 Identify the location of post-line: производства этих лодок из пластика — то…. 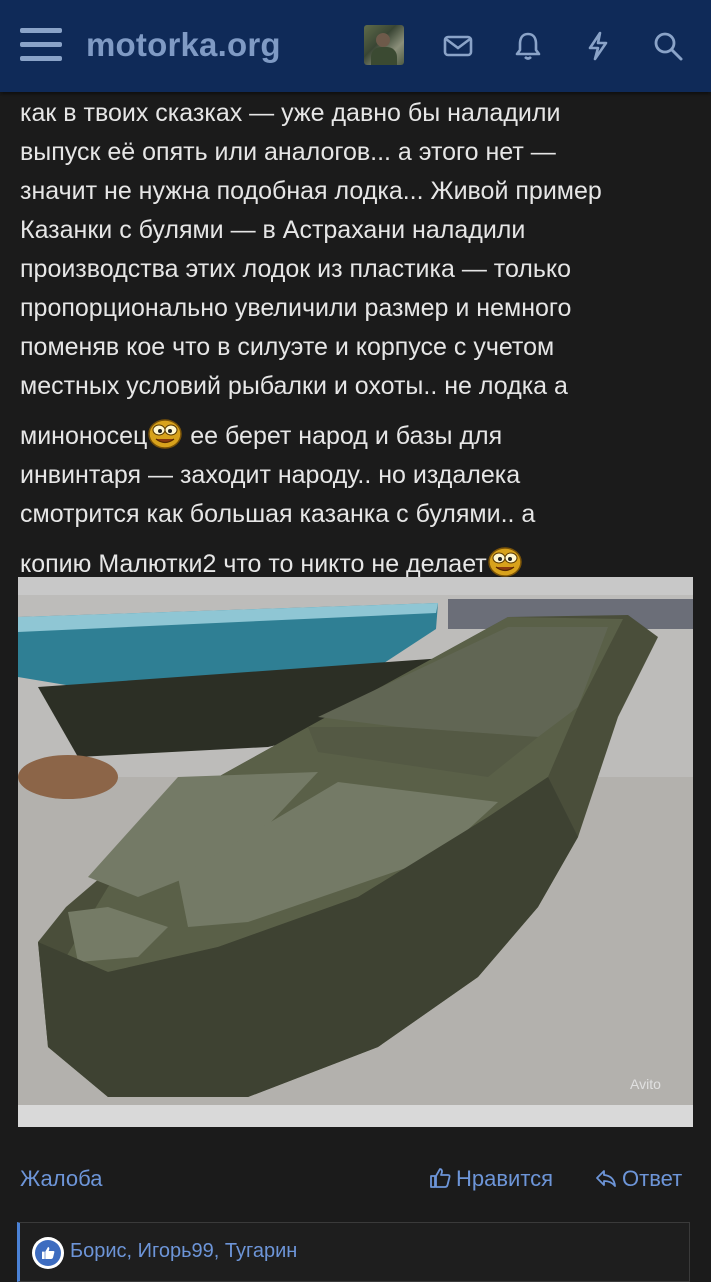
(296, 269).